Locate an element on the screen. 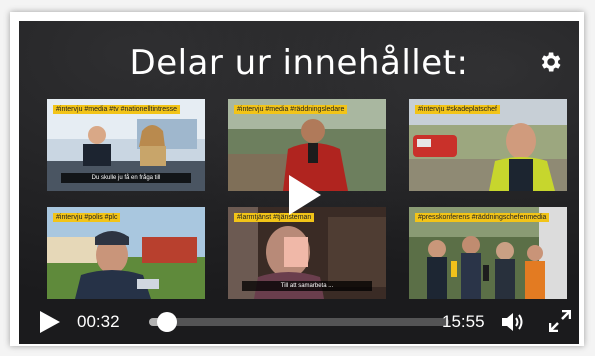 The height and width of the screenshot is (356, 595). thumbnail-subtitle: Du skulle ju få en fråga till is located at coordinates (126, 178).